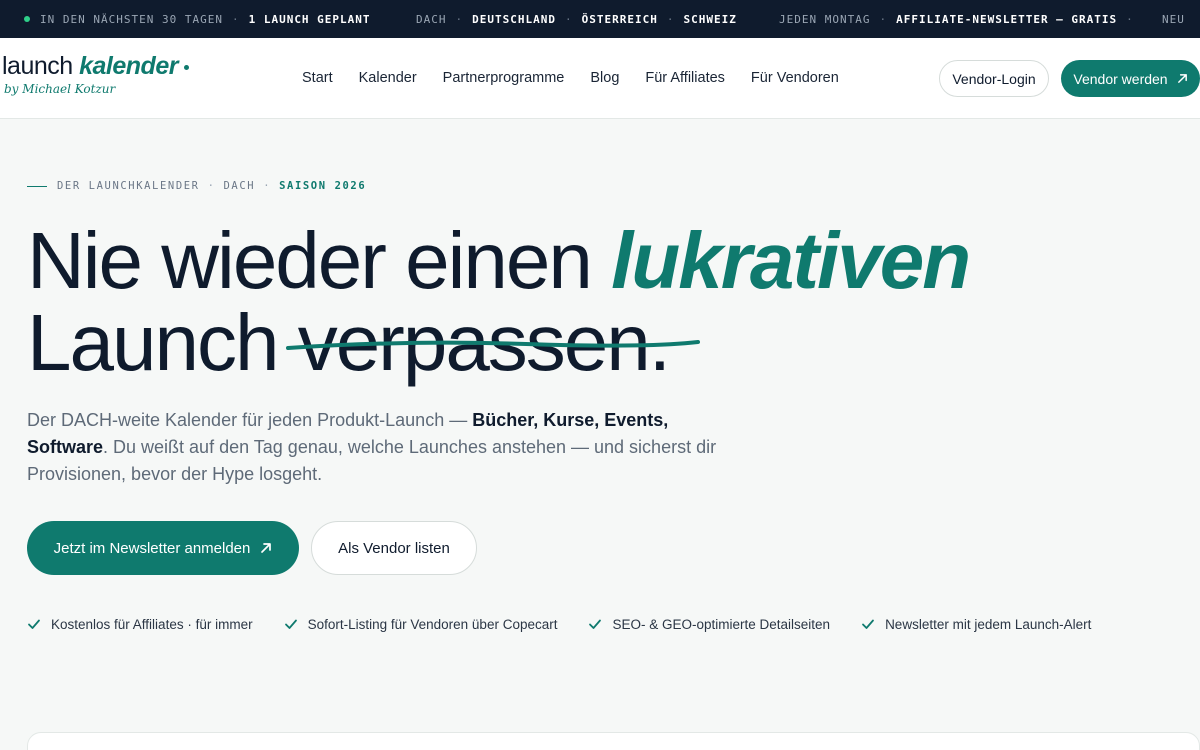 The height and width of the screenshot is (750, 1200). Describe the element at coordinates (492, 345) in the screenshot. I see `strike-through-icon` at that location.